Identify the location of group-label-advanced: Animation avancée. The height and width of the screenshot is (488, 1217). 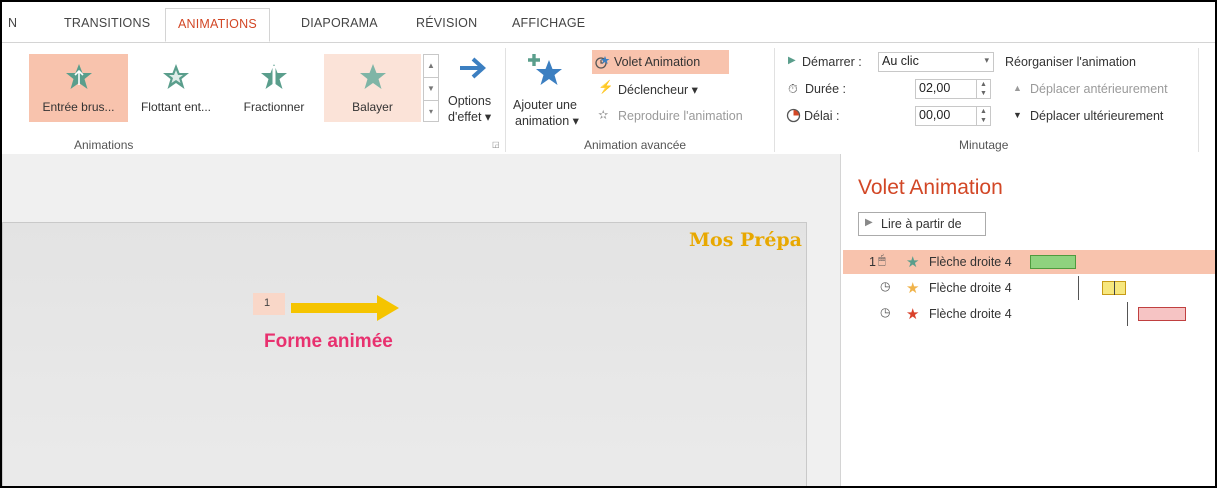
(635, 145).